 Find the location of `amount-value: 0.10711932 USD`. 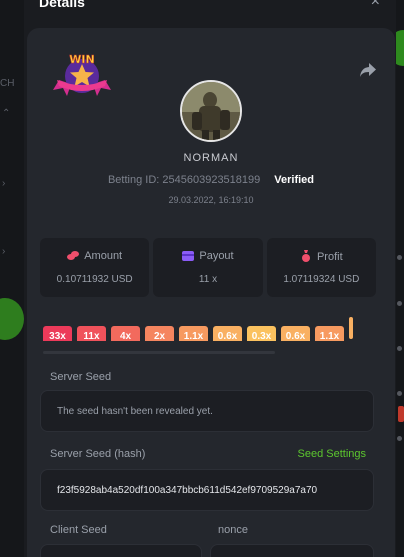

amount-value: 0.10711932 USD is located at coordinates (94, 279).